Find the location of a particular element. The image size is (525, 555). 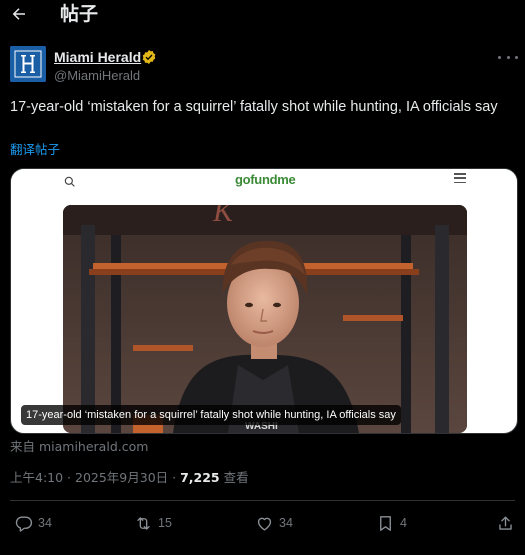

repost-icon is located at coordinates (143, 523).